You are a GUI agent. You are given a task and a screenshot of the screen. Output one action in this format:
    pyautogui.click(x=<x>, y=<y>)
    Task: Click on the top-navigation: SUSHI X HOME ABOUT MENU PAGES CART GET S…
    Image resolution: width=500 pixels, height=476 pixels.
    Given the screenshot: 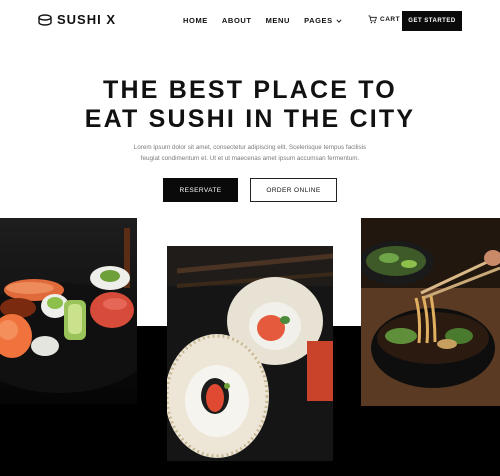 What is the action you would take?
    pyautogui.click(x=250, y=21)
    